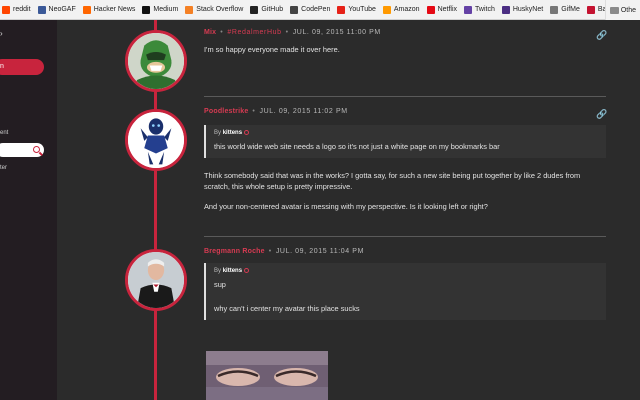 The width and height of the screenshot is (640, 400). I want to click on bookmark-label: Hacker News, so click(114, 9).